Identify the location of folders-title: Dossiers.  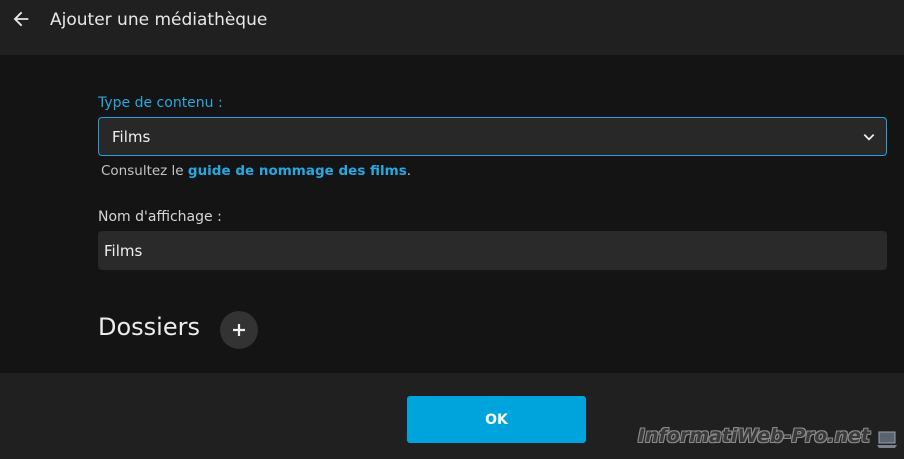
(149, 327).